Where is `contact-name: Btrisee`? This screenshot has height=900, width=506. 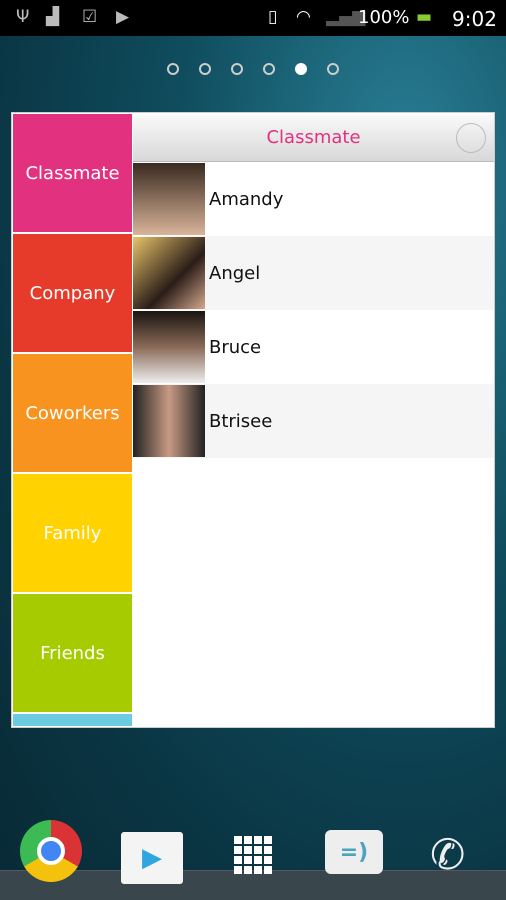 contact-name: Btrisee is located at coordinates (241, 421).